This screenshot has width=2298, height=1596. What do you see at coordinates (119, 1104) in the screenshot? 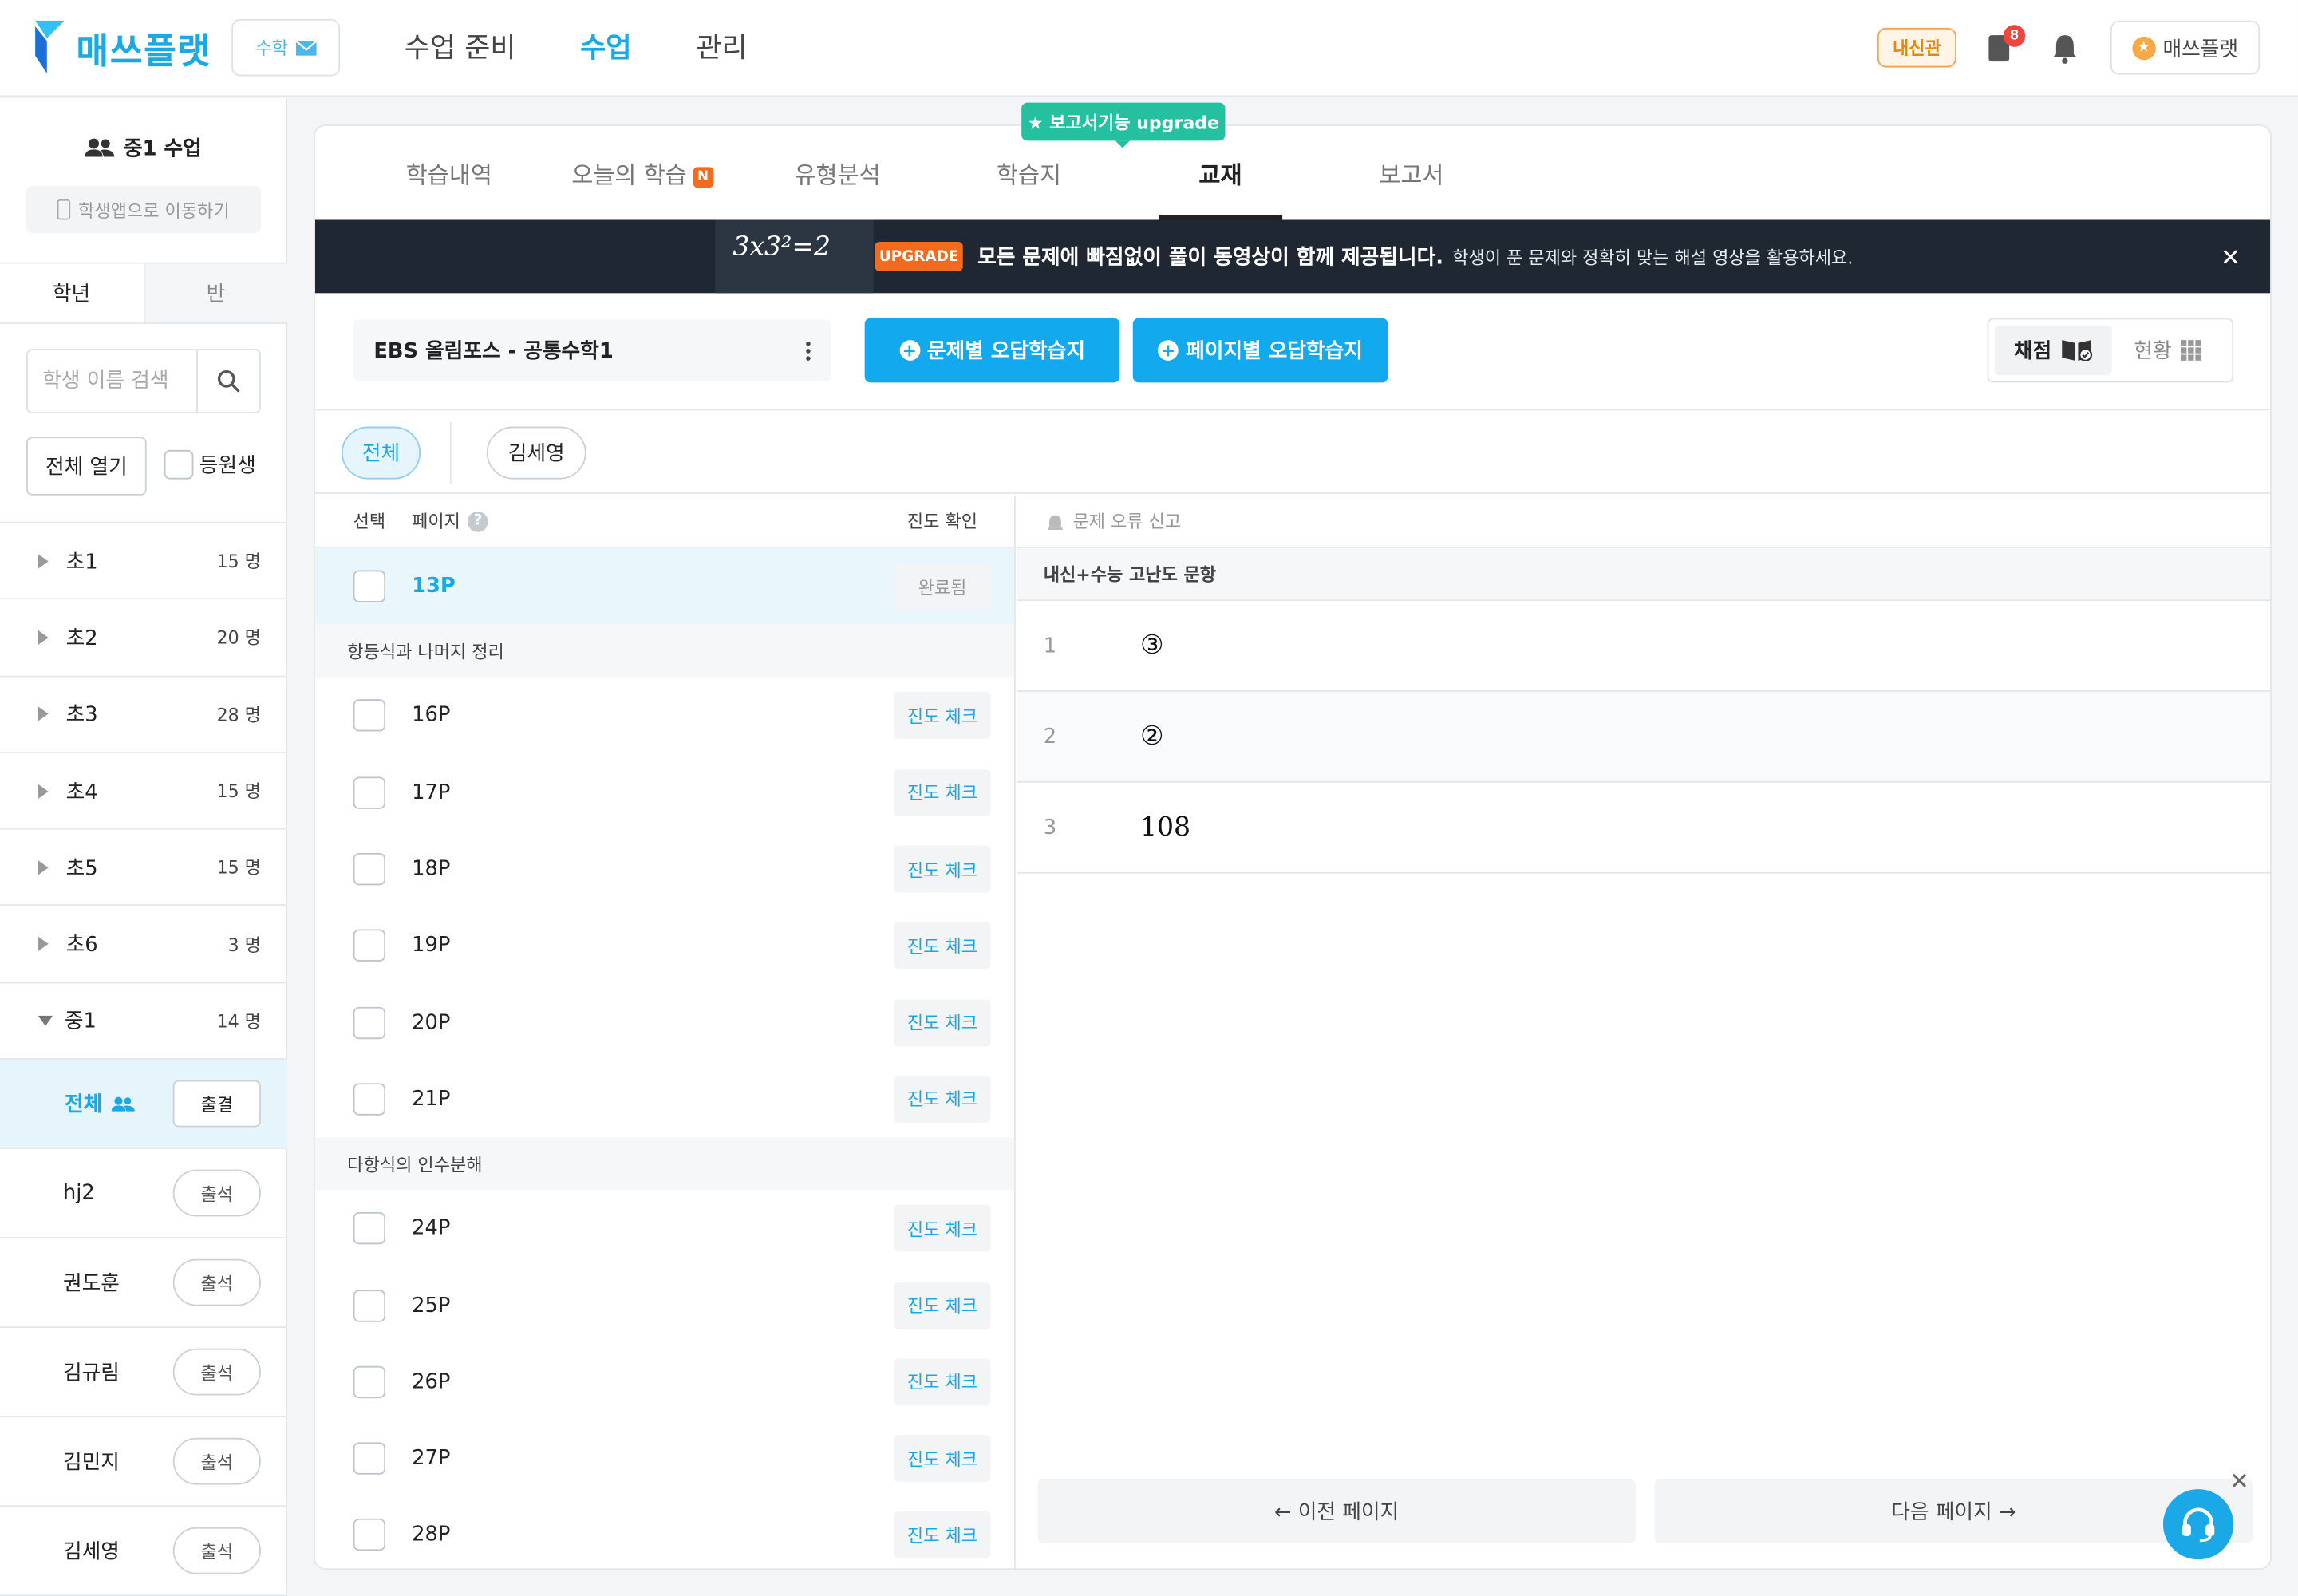
I see `all-students-label: 전체` at bounding box center [119, 1104].